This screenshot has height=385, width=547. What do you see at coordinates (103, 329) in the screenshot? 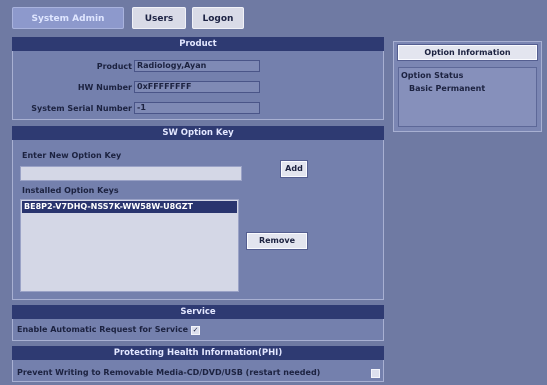
I see `enable-service-label: Enable Automatic Request for Service` at bounding box center [103, 329].